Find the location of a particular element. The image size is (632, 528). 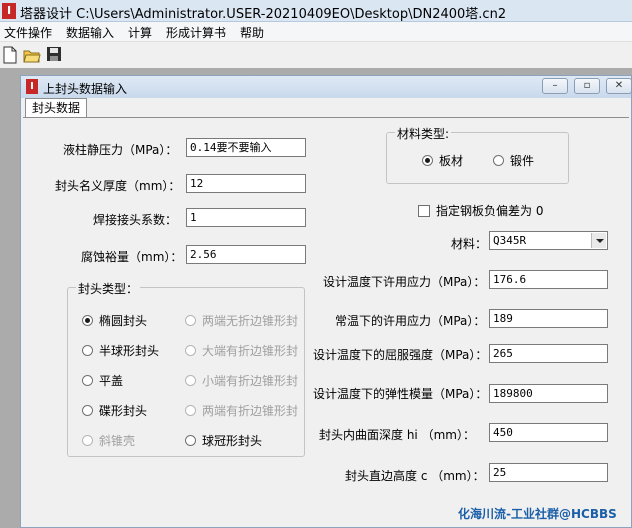

radio-cone-small-knuckle: 小端有折边锥形封 is located at coordinates (241, 380).